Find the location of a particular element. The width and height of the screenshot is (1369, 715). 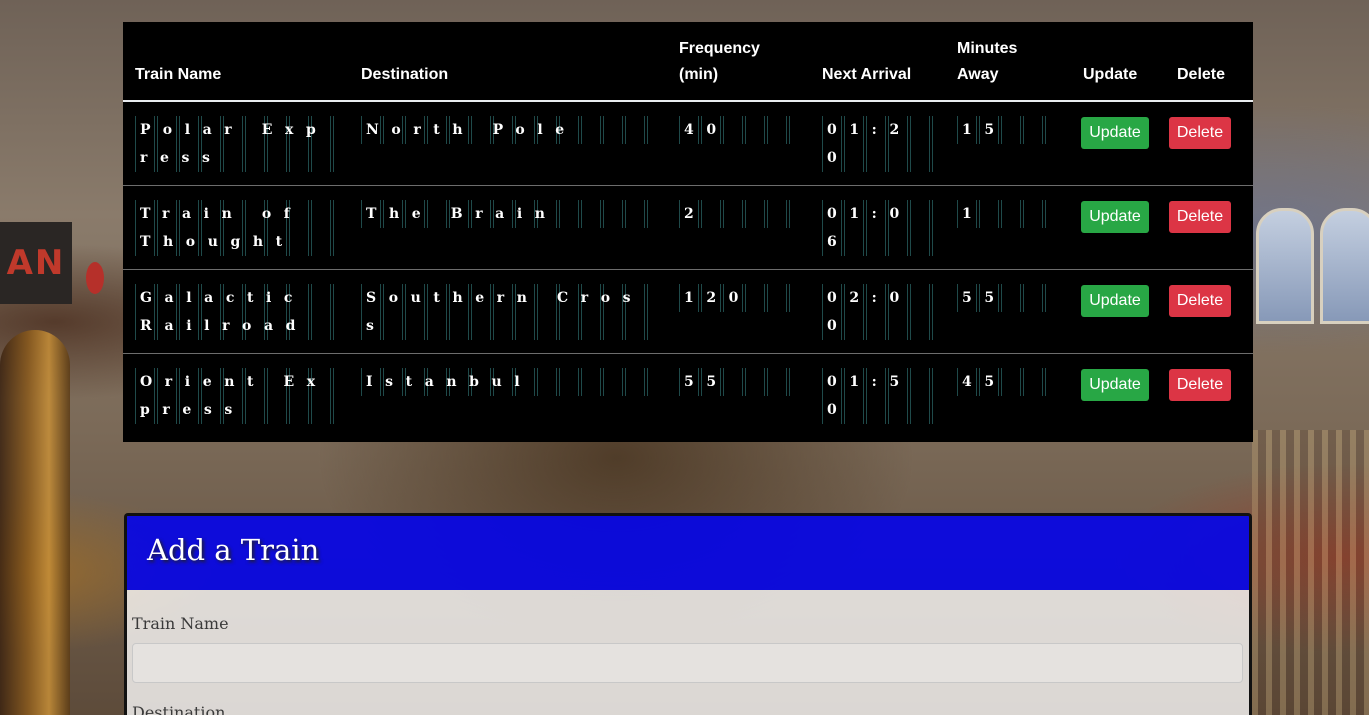

frequency-cell: 55 is located at coordinates (738, 381).